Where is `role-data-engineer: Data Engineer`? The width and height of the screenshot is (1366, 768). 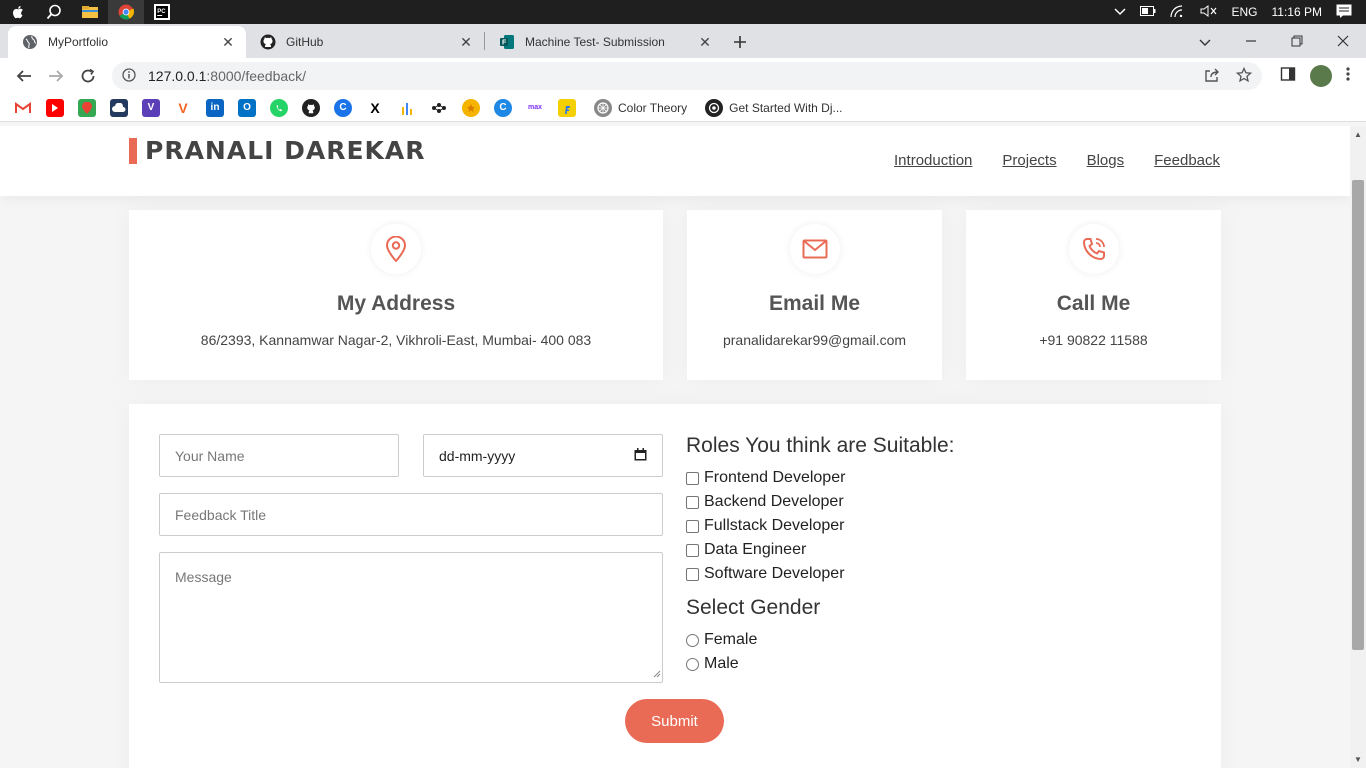
role-data-engineer: Data Engineer is located at coordinates (746, 550).